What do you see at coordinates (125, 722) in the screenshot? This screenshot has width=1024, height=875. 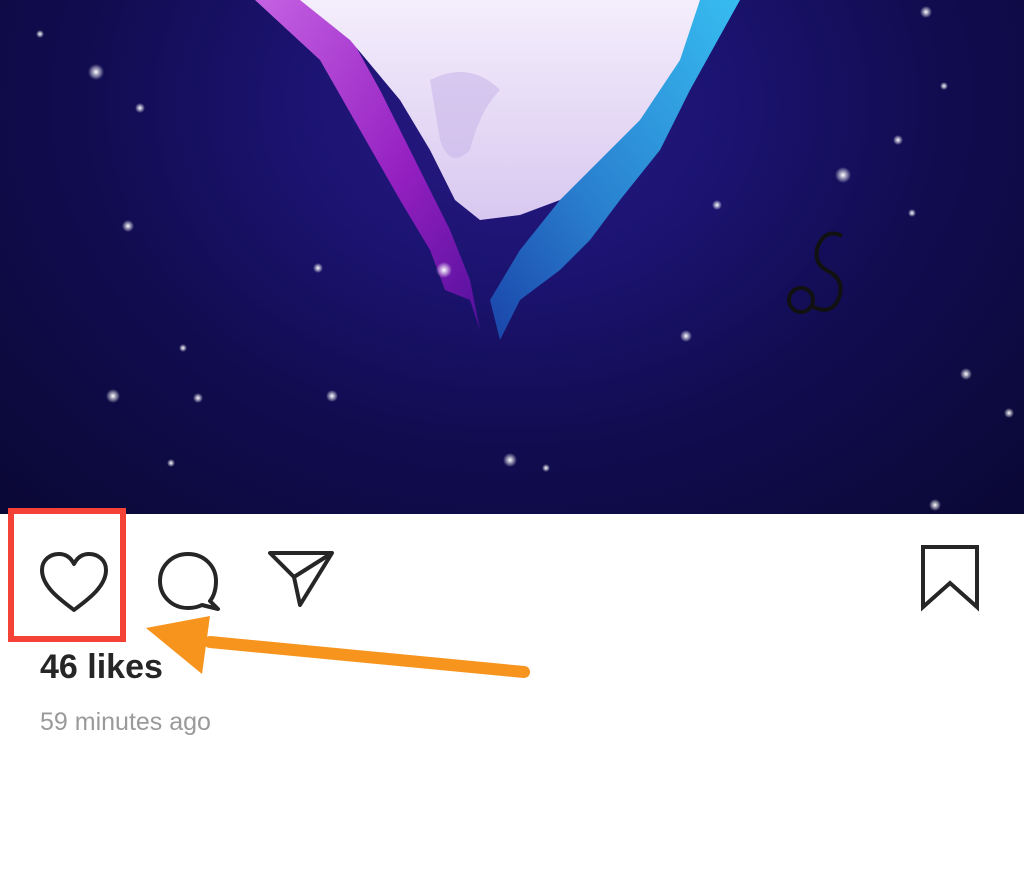 I see `post-timestamp: 59 minutes ago` at bounding box center [125, 722].